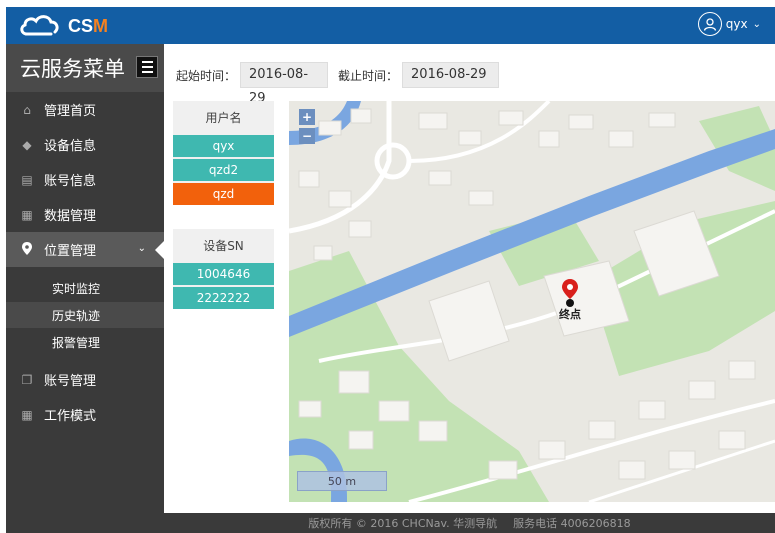  Describe the element at coordinates (76, 342) in the screenshot. I see `sidebar-subitem-label: 报警管理` at that location.